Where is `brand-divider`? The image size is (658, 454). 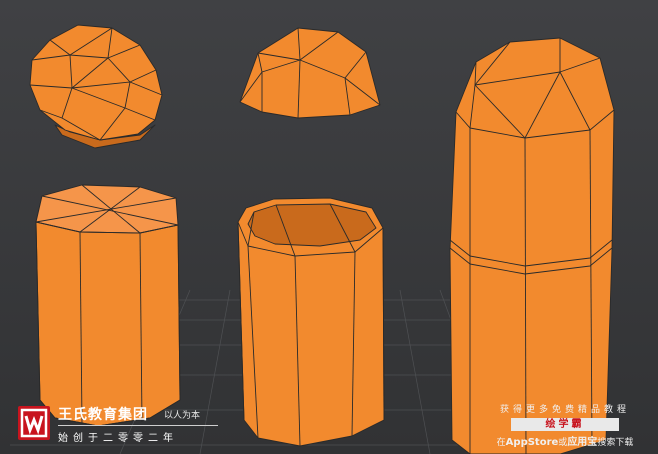 brand-divider is located at coordinates (138, 425).